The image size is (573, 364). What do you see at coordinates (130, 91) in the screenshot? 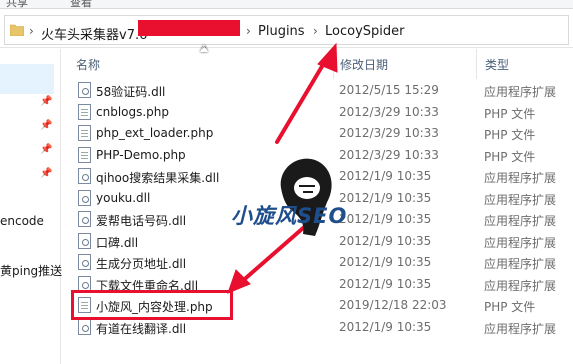
I see `file-name: 58验证码.dll` at bounding box center [130, 91].